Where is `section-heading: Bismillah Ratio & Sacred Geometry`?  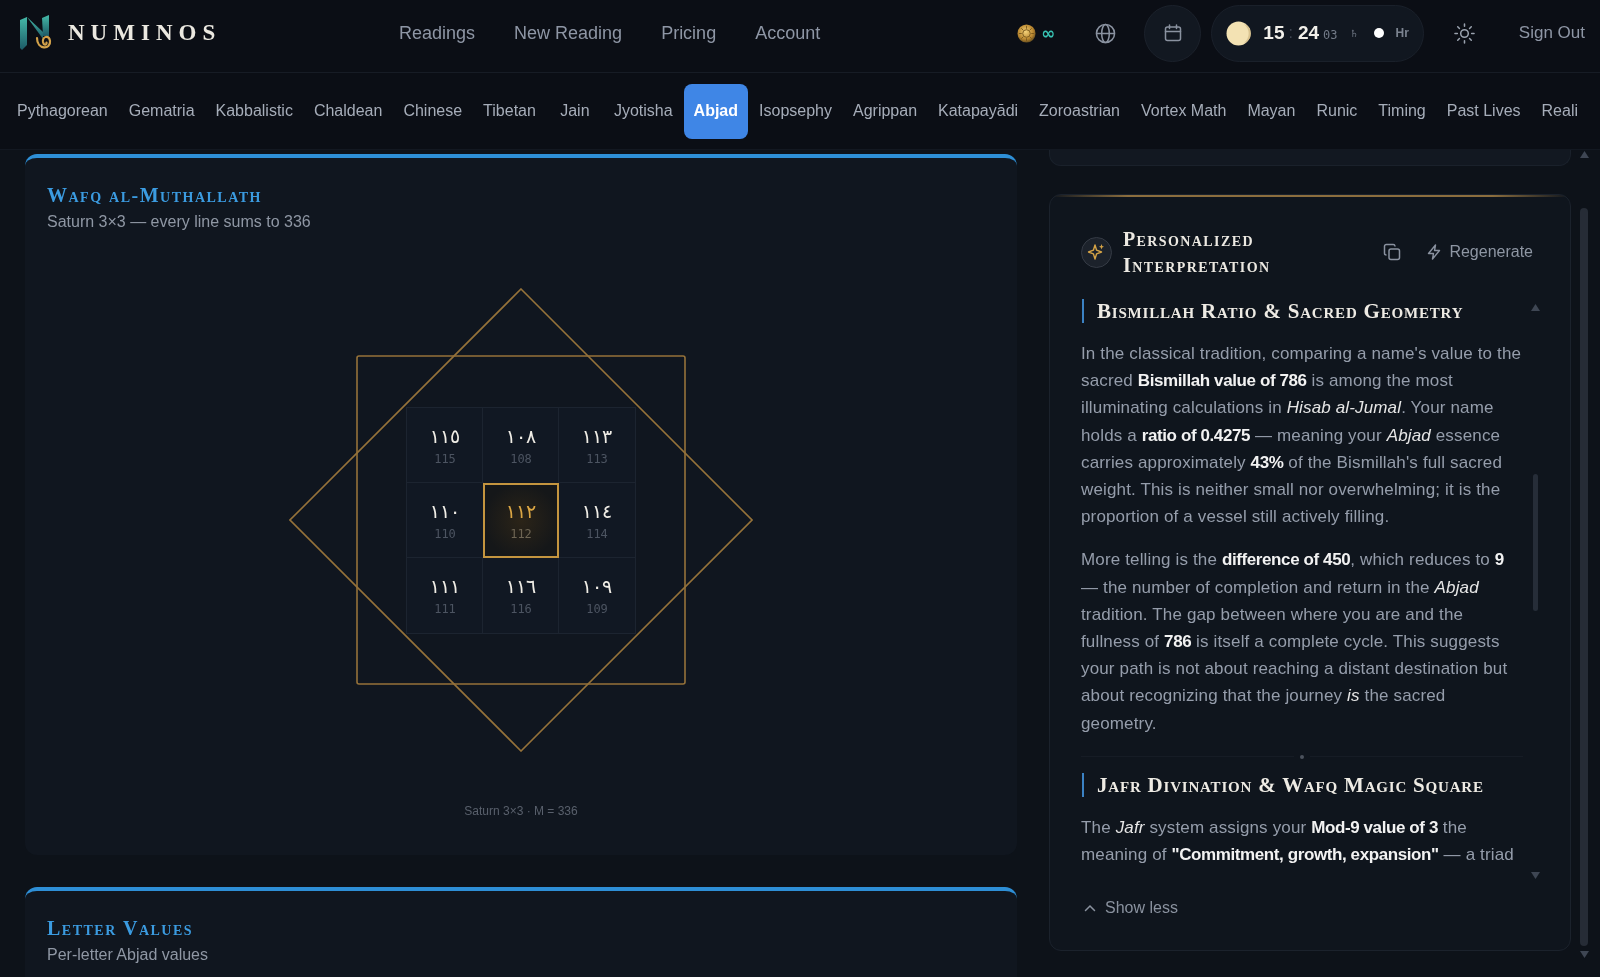 section-heading: Bismillah Ratio & Sacred Geometry is located at coordinates (1302, 311).